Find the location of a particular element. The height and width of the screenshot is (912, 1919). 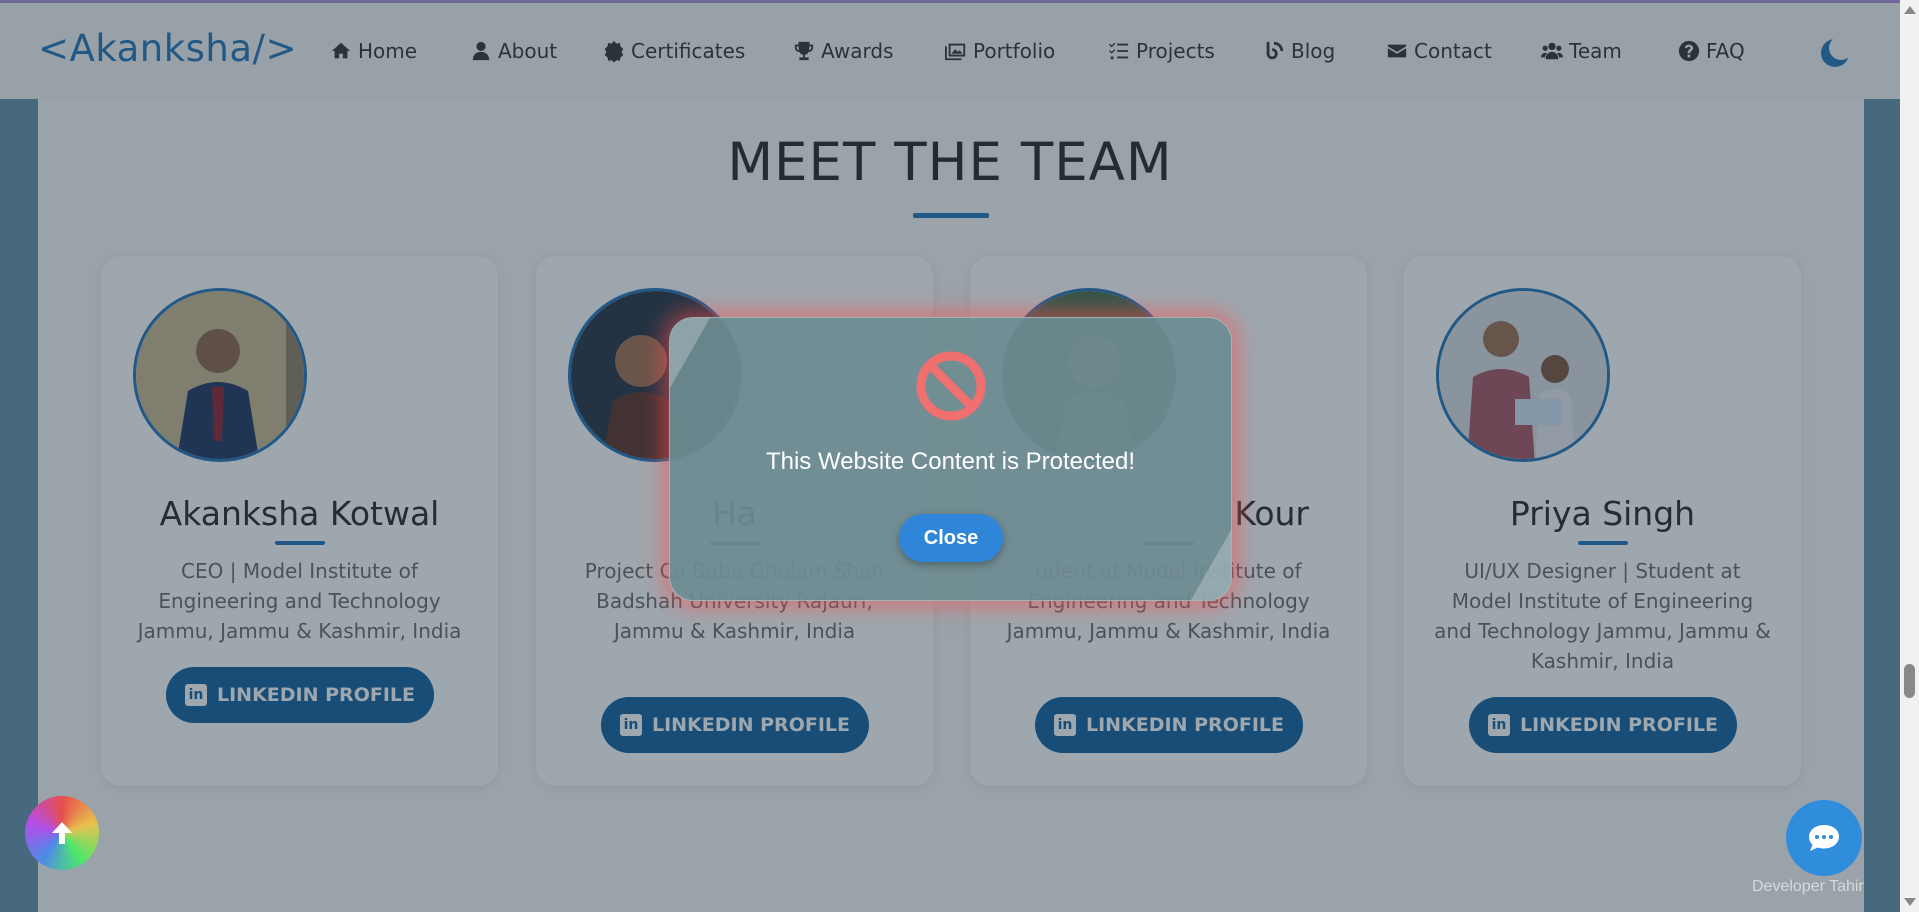

developer-credit: Developer Tahir is located at coordinates (1808, 887).